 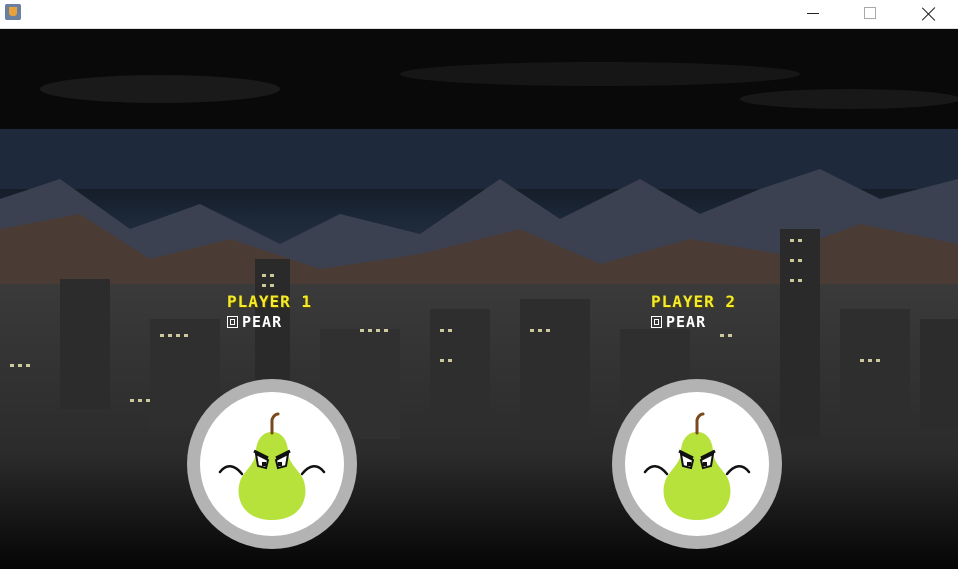 I want to click on maximize-button, so click(x=870, y=14).